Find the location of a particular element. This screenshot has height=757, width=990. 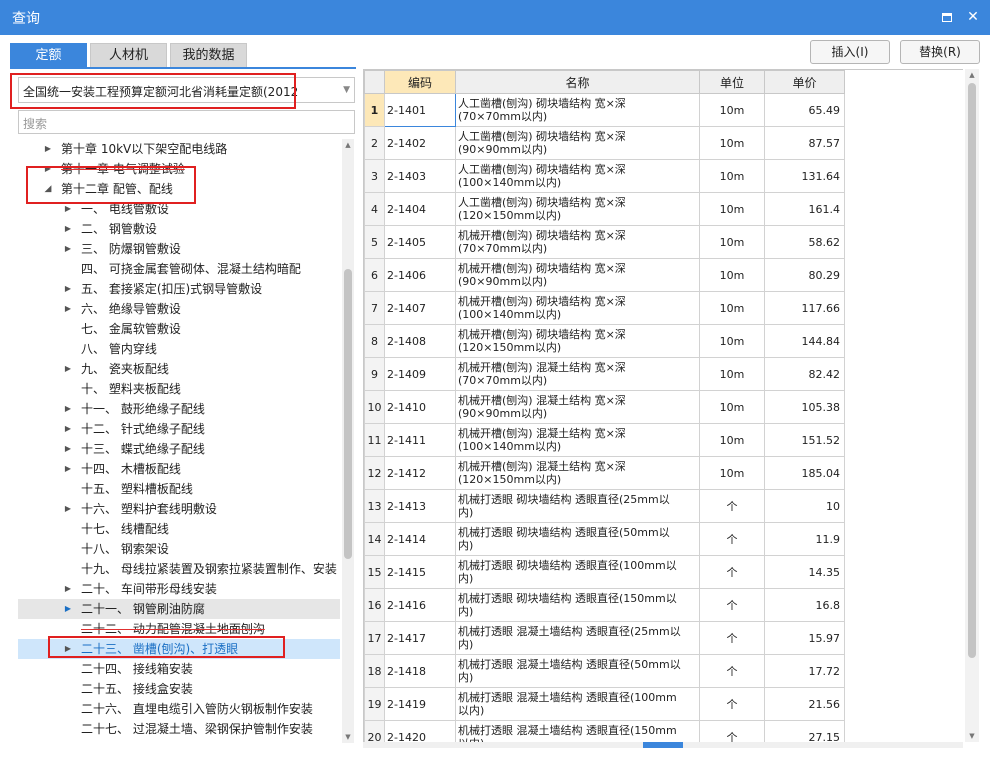

tab-quota: 定额 is located at coordinates (48, 55).